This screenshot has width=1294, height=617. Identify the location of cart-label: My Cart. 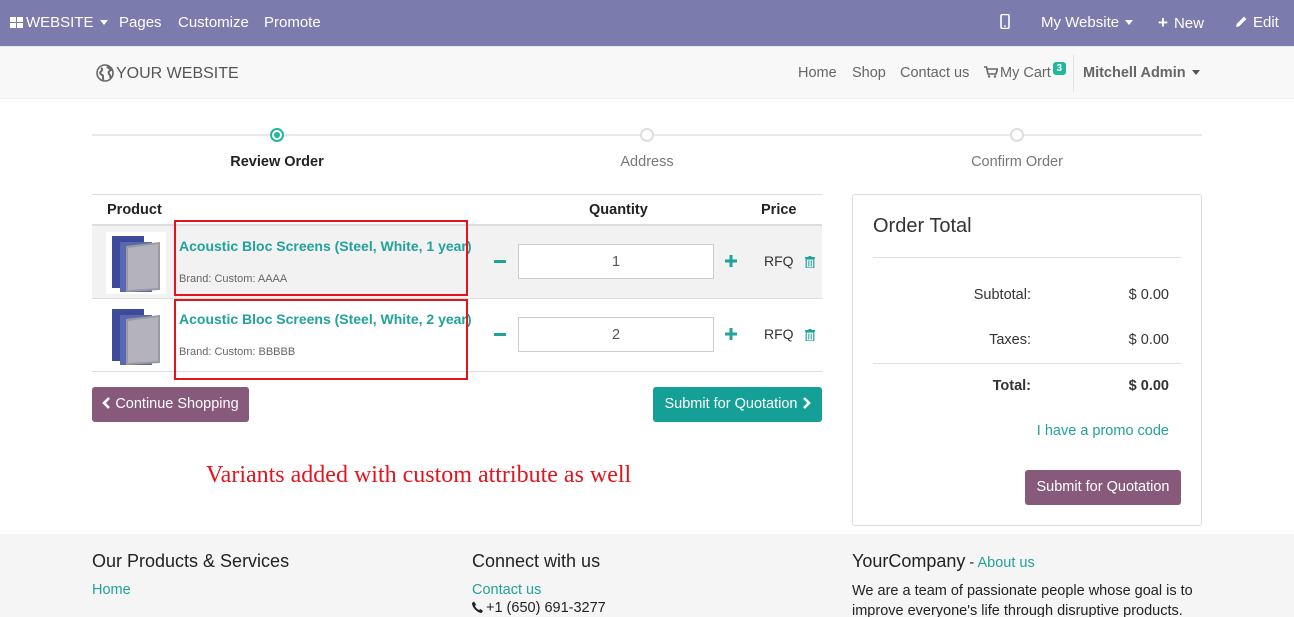
(1025, 73).